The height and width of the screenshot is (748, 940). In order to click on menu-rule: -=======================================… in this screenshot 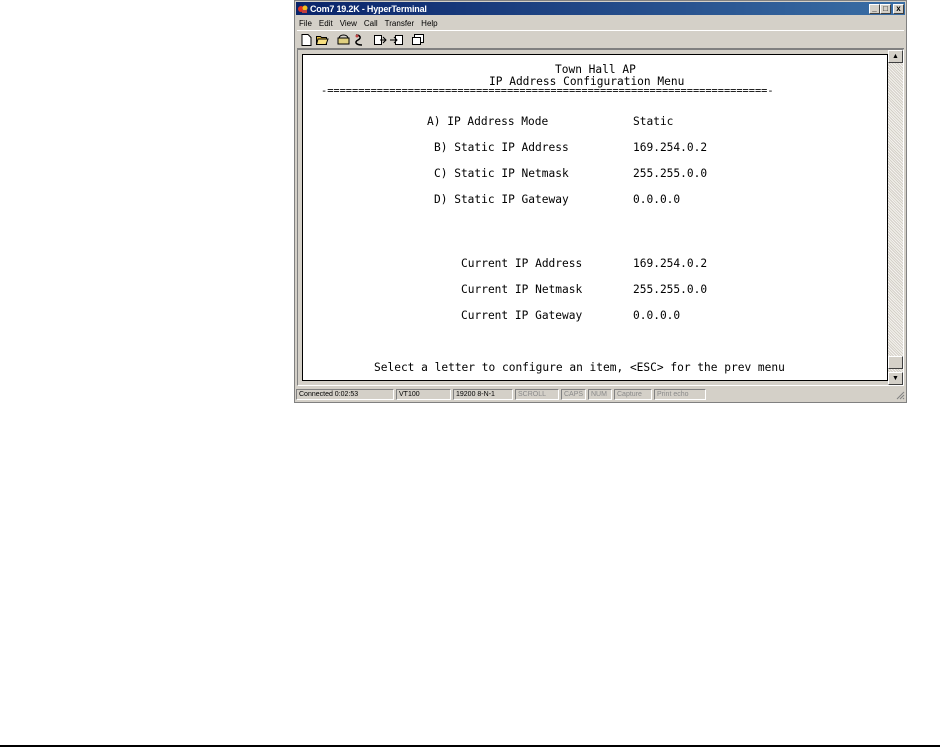, I will do `click(547, 91)`.